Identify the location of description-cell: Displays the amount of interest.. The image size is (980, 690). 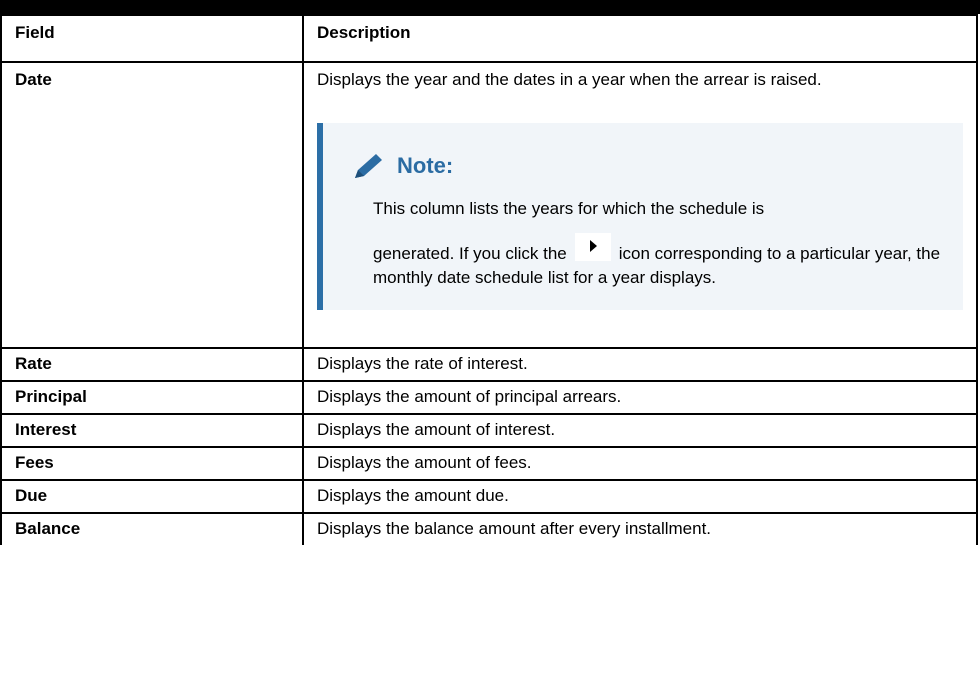
(640, 430).